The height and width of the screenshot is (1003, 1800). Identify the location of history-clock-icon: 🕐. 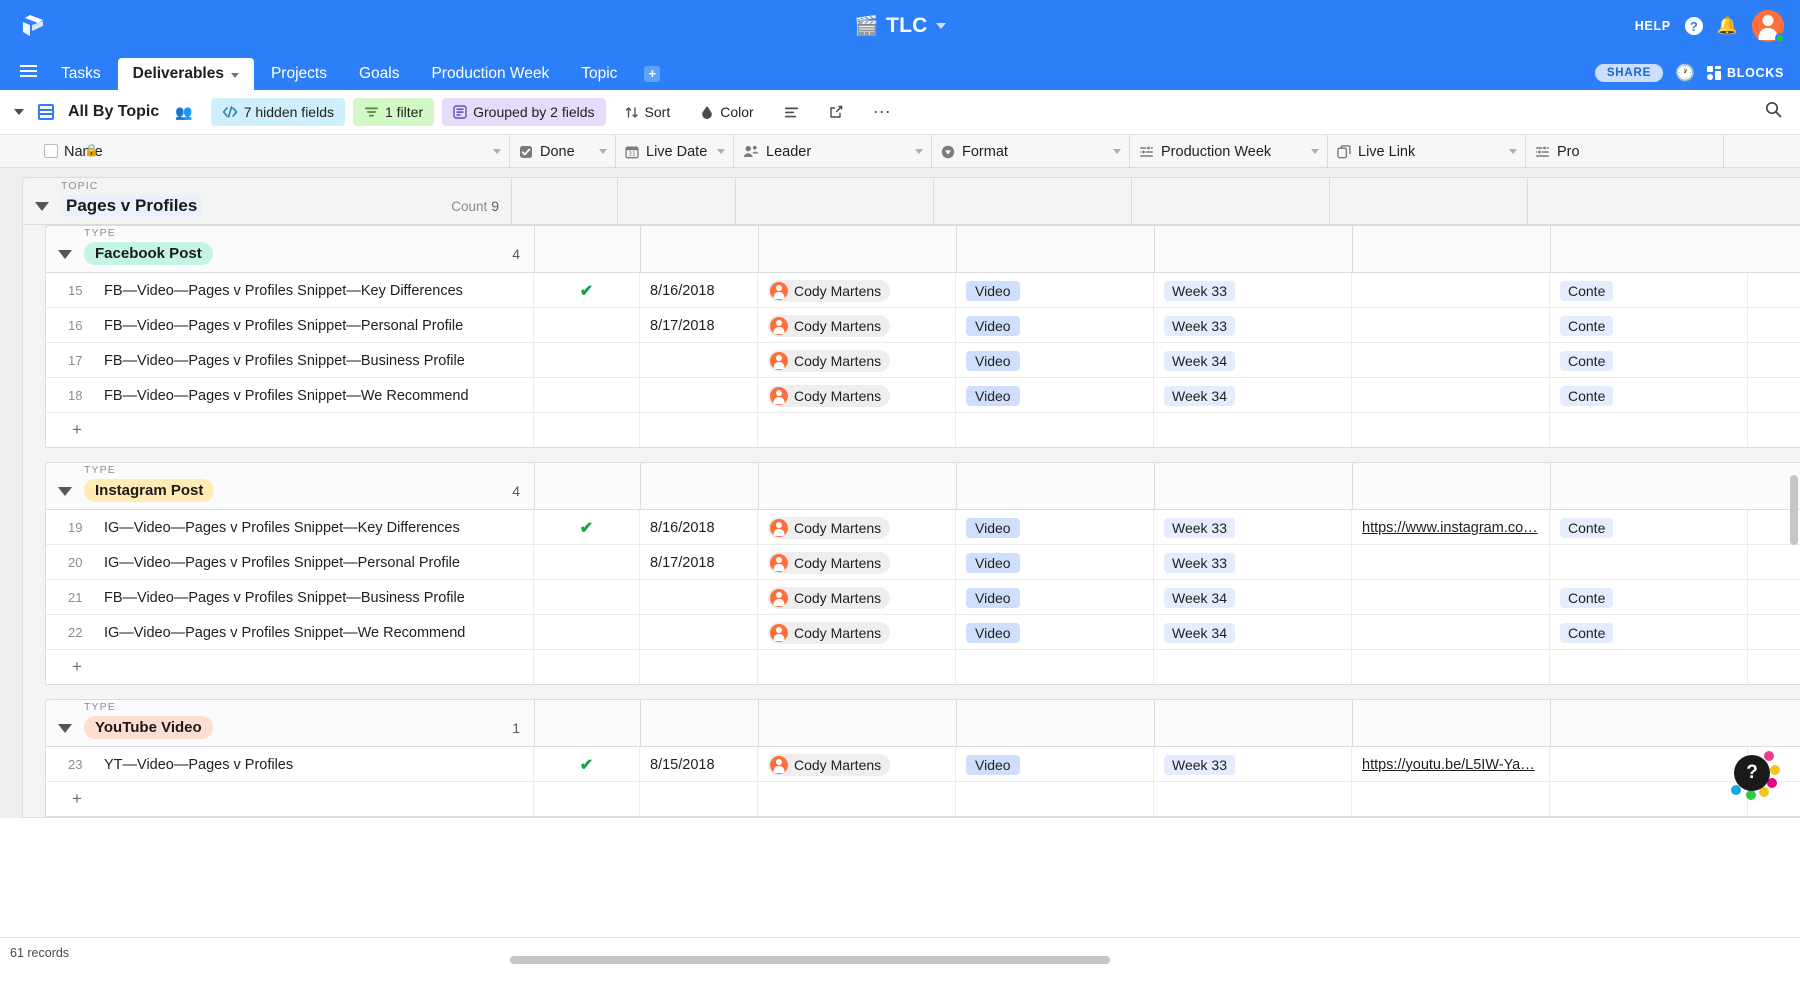
(1685, 73).